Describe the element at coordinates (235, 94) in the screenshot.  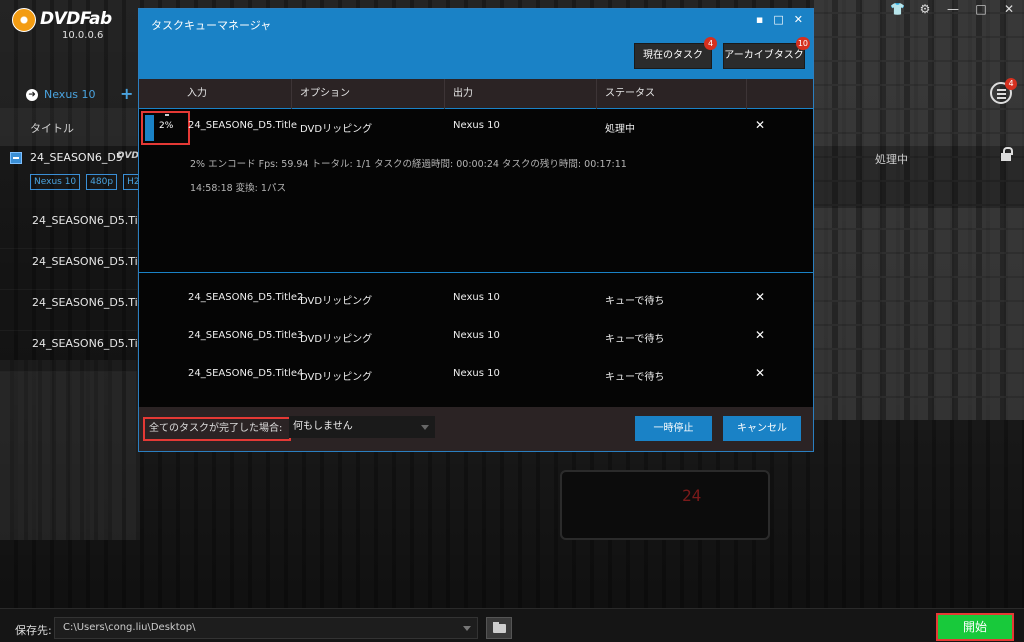
I see `column-input: 入力` at that location.